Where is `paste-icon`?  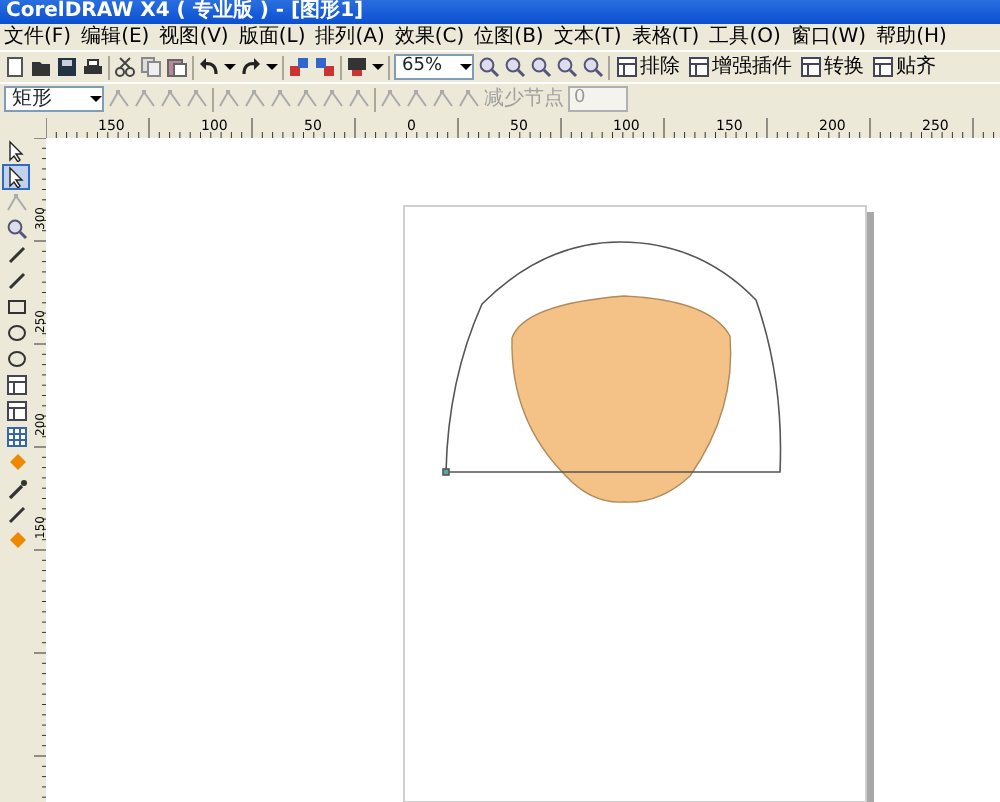
paste-icon is located at coordinates (177, 67).